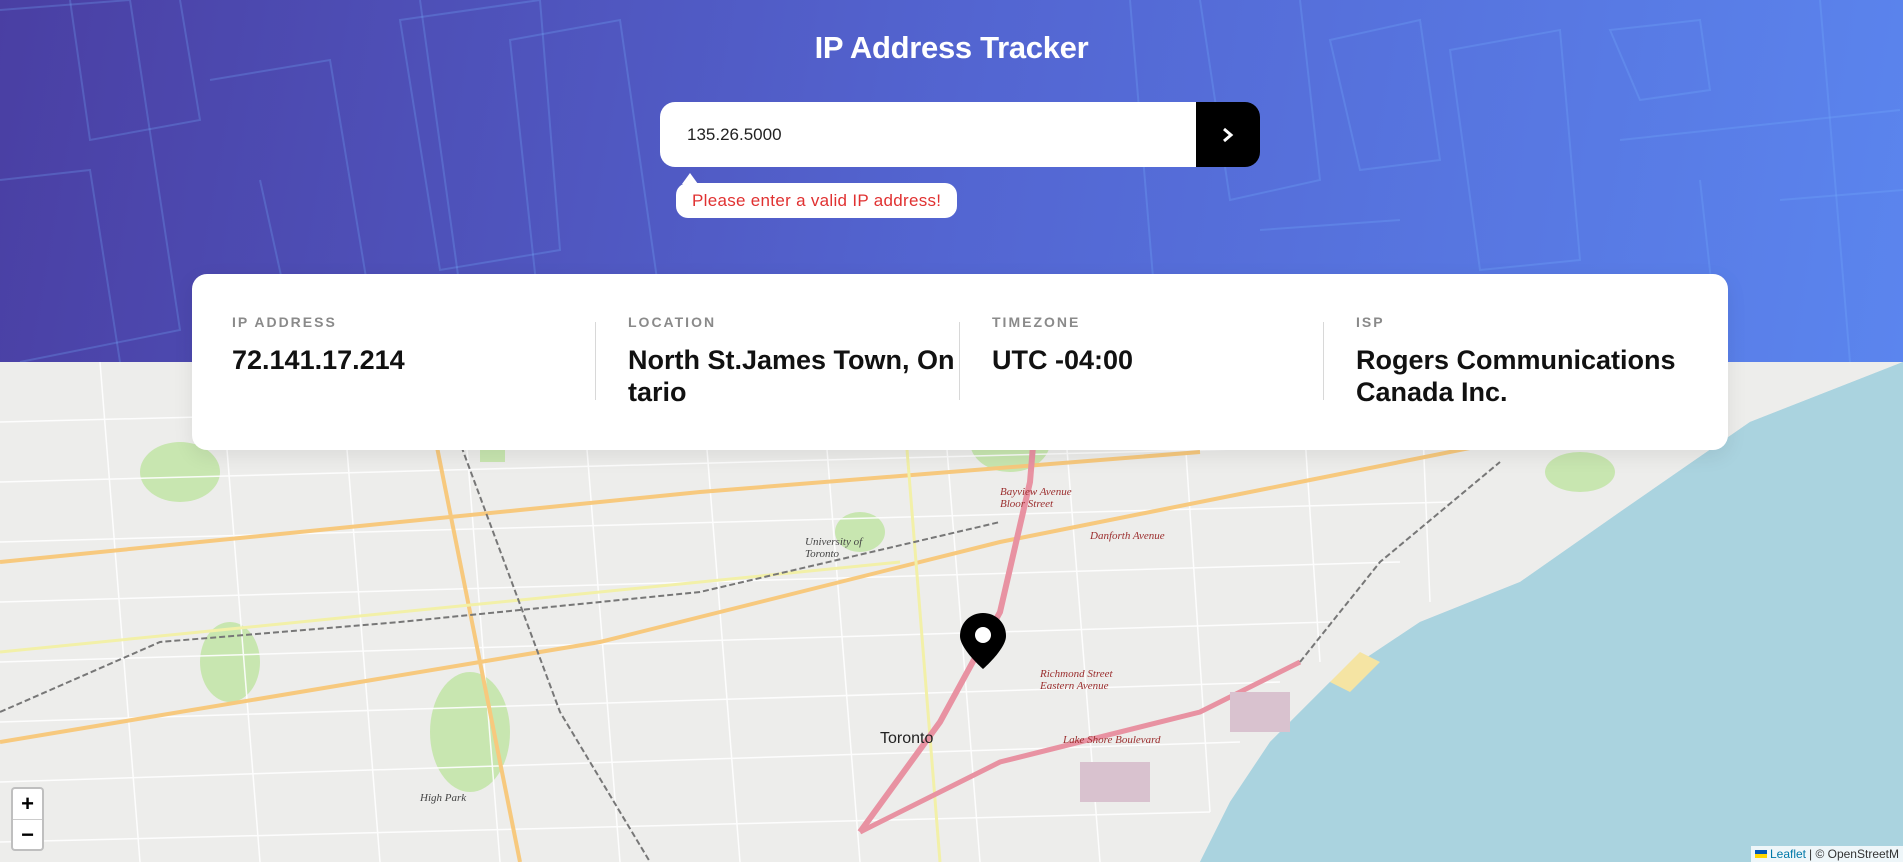 Image resolution: width=1903 pixels, height=862 pixels. What do you see at coordinates (1152, 345) in the screenshot?
I see `timezone-panel: TIMEZONE UTC -04:00` at bounding box center [1152, 345].